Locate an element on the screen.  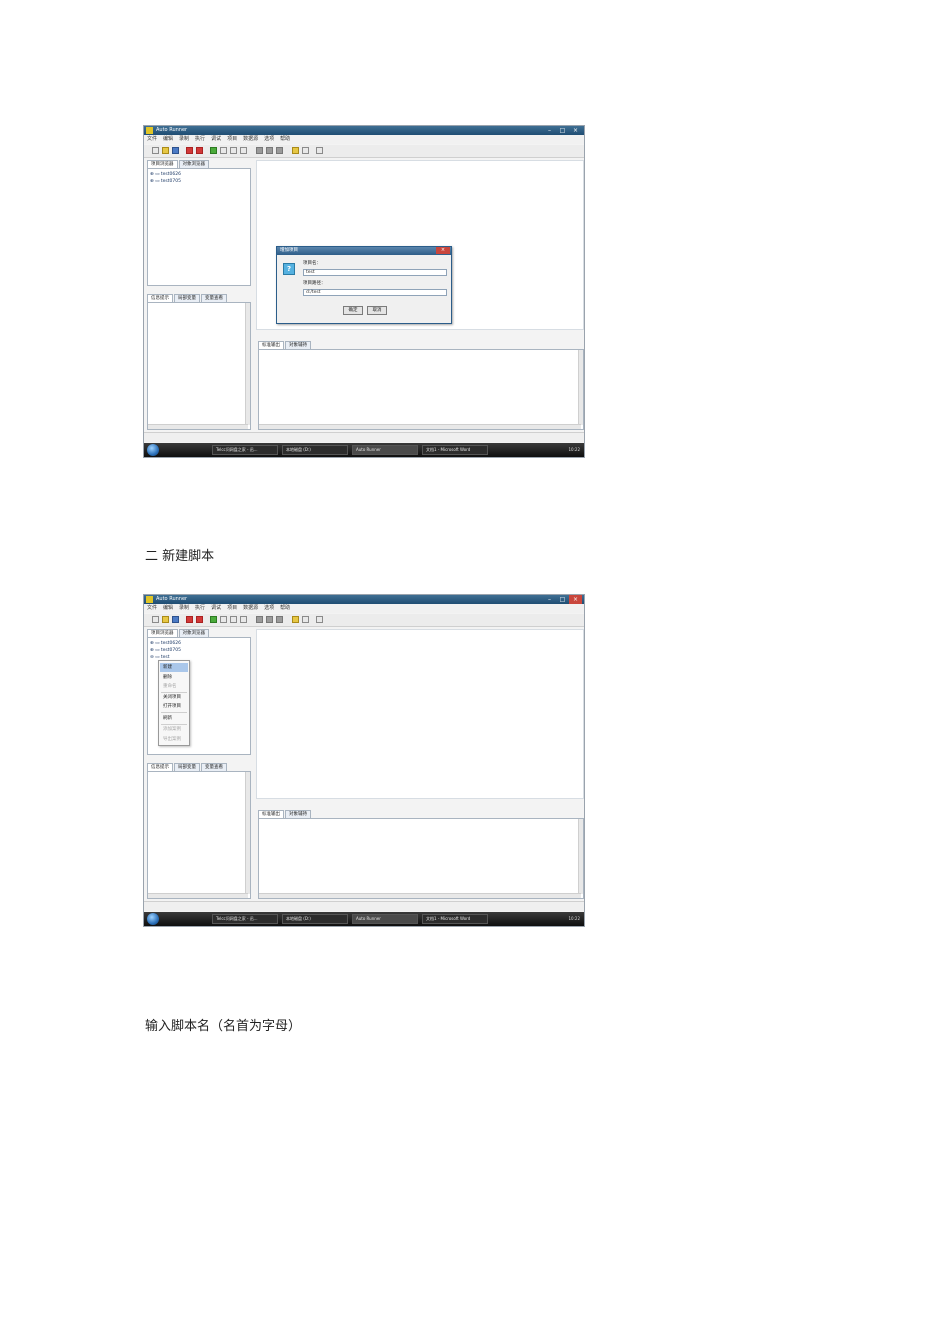
project-path-input: d:/test is located at coordinates (375, 292).